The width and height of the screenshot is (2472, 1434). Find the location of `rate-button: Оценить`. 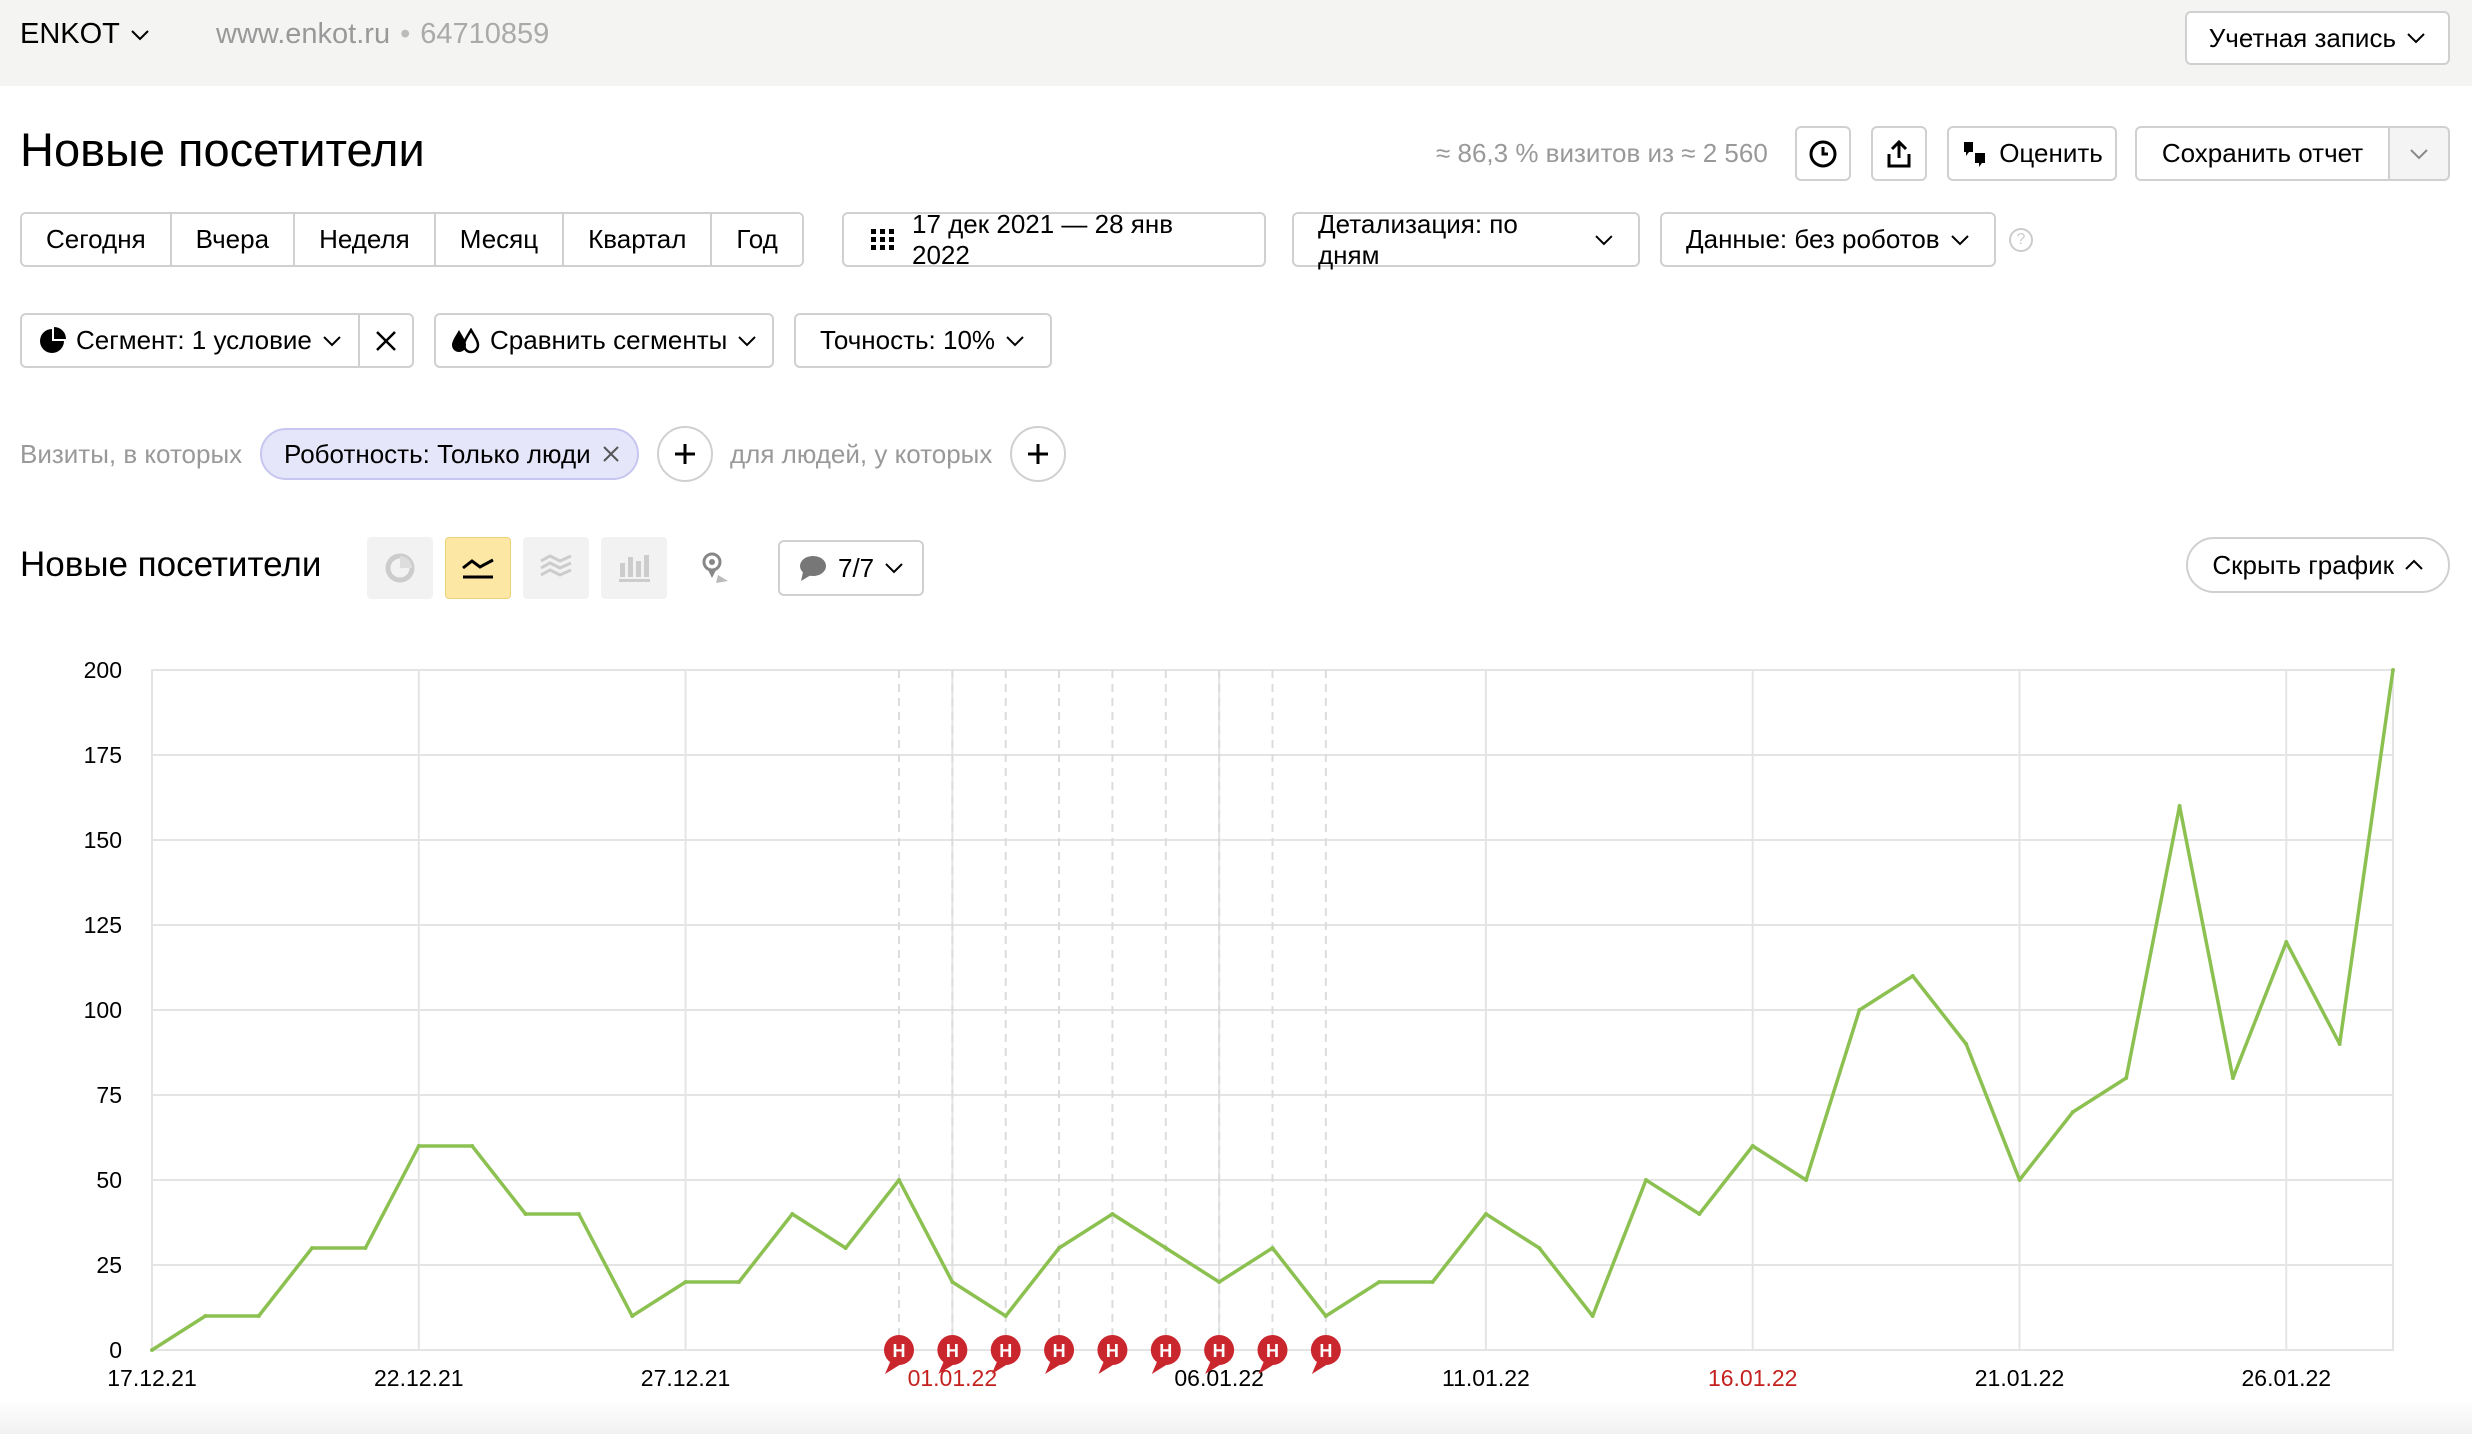

rate-button: Оценить is located at coordinates (2032, 153).